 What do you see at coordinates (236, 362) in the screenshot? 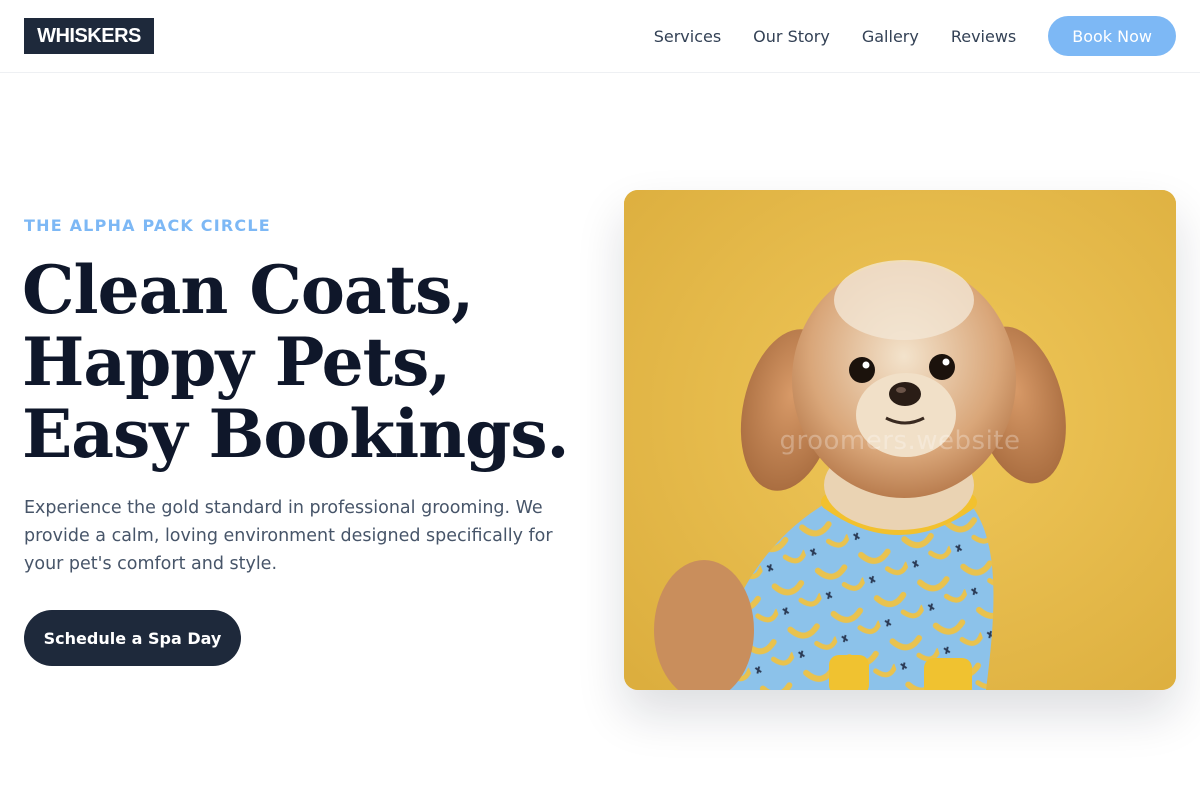
I see `headline-line-2: Happy Pets,` at bounding box center [236, 362].